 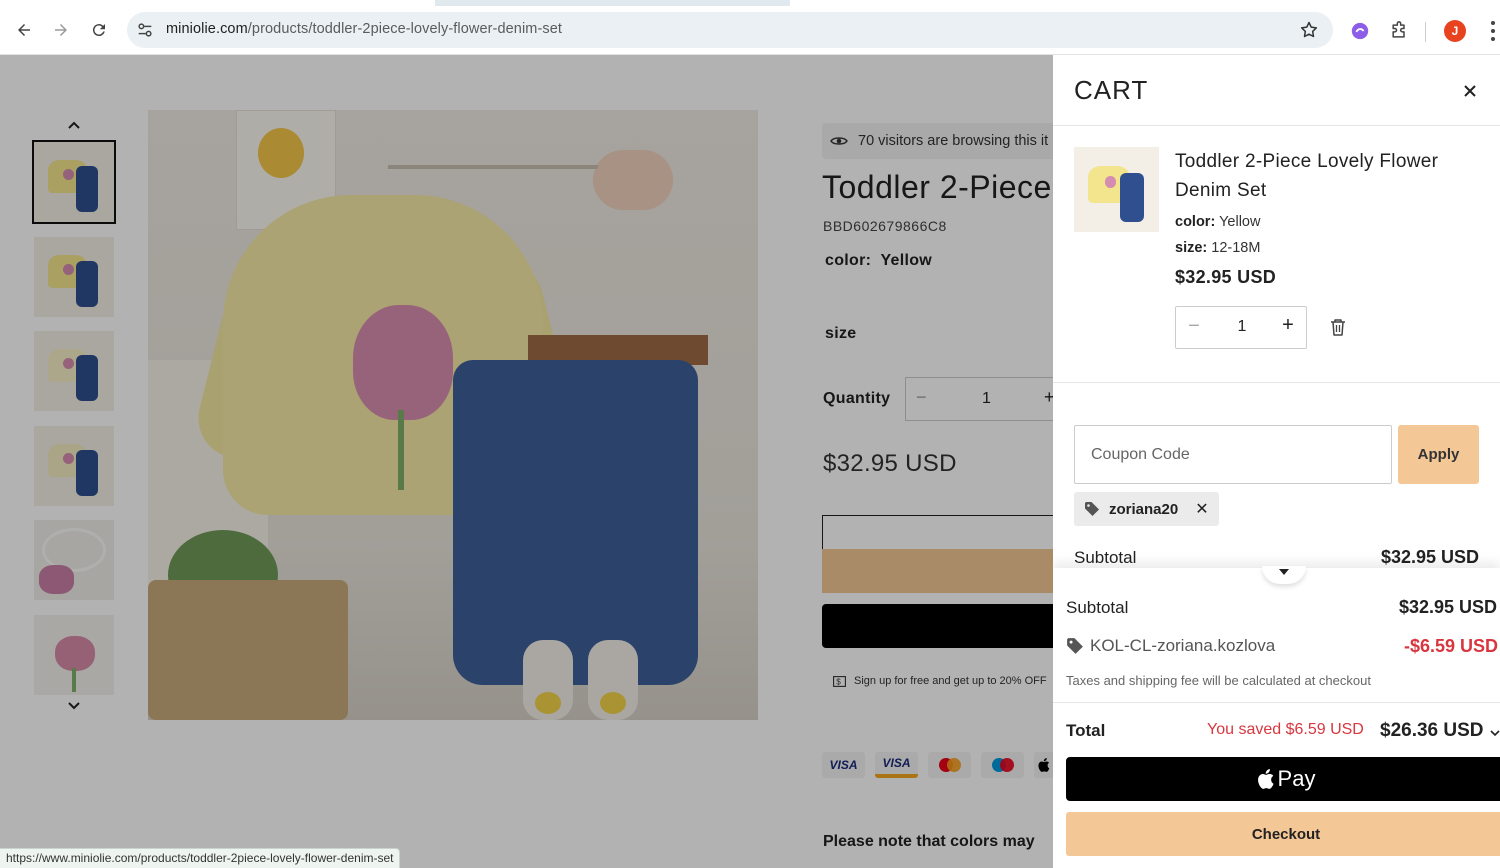 I want to click on chevron-down-icon, so click(x=1495, y=733).